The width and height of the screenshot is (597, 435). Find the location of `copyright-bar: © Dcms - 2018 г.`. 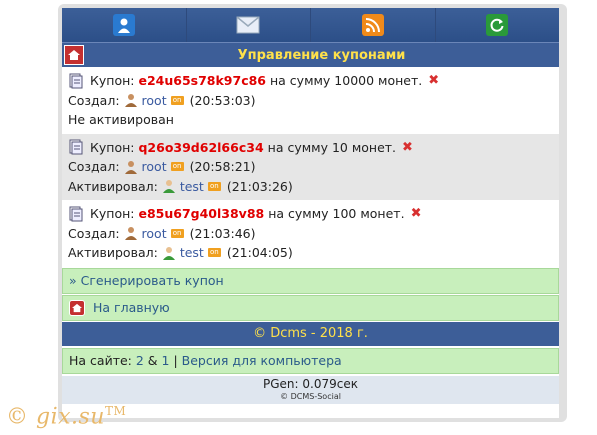

copyright-bar: © Dcms - 2018 г. is located at coordinates (310, 333).